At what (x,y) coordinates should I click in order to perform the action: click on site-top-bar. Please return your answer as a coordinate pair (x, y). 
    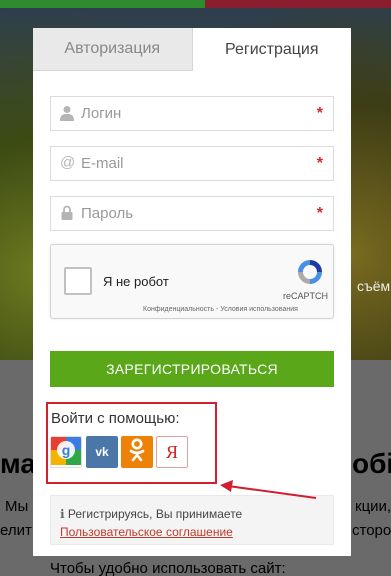
    Looking at the image, I should click on (195, 4).